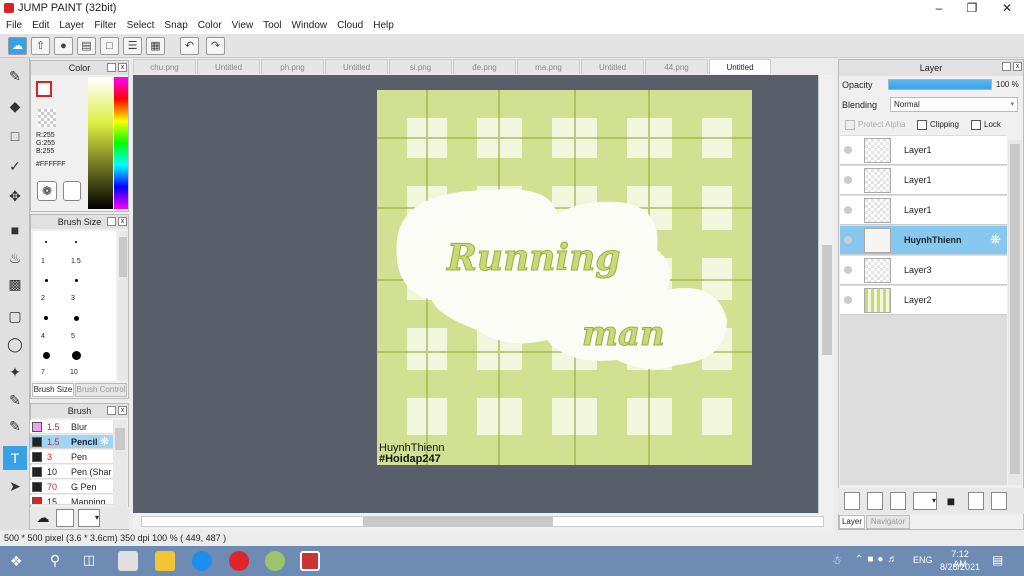 The height and width of the screenshot is (576, 1024). I want to click on notification-icon: ▤, so click(1000, 560).